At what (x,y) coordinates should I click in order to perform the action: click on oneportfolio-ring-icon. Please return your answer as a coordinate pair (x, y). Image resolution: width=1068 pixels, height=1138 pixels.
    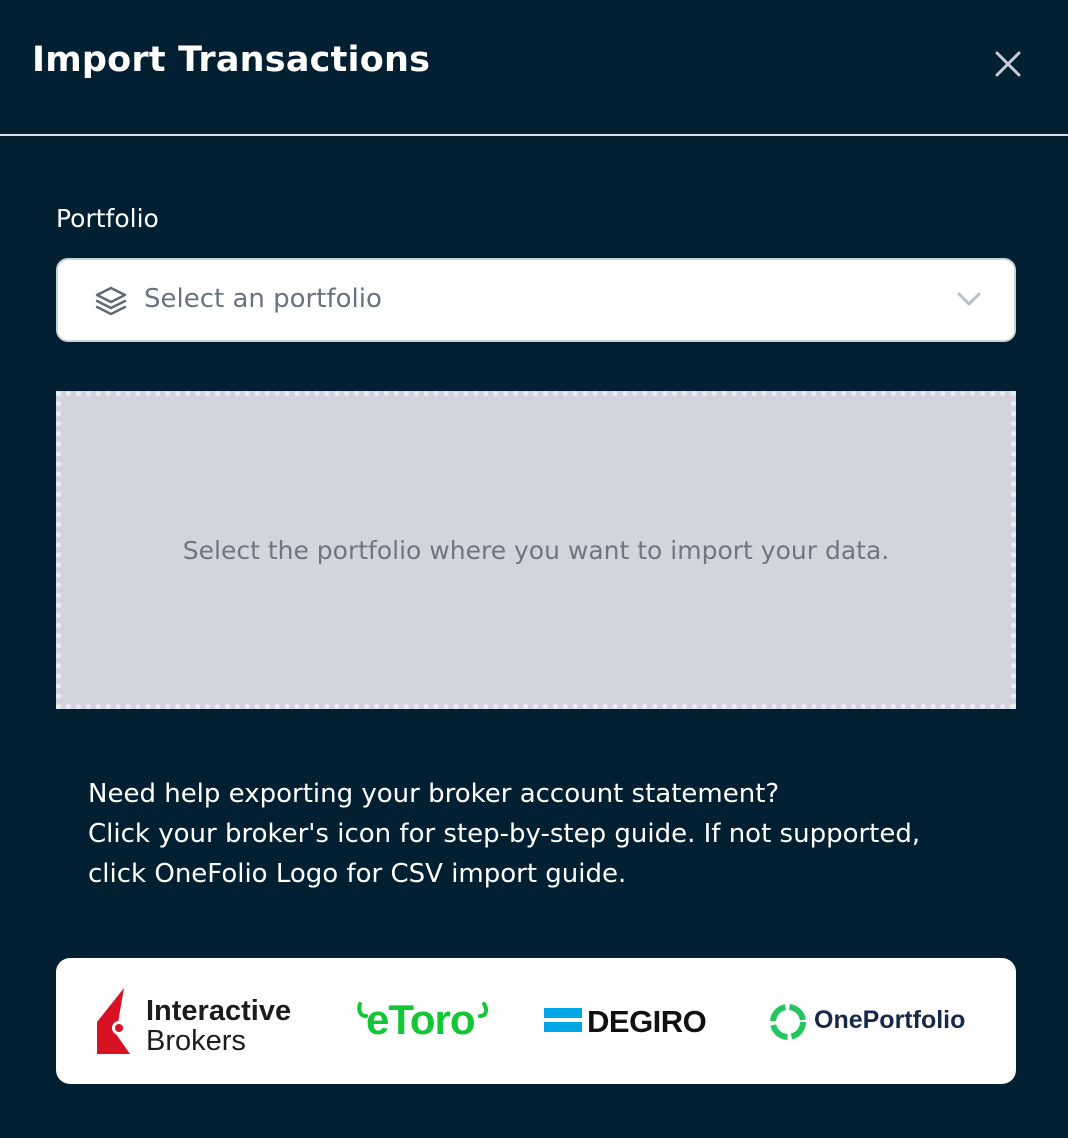
    Looking at the image, I should click on (788, 1022).